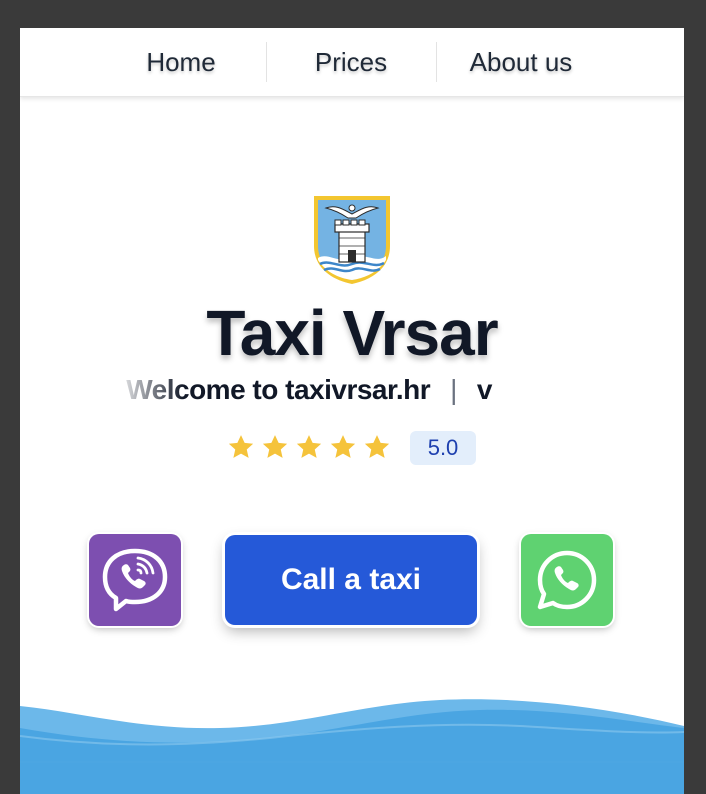 This screenshot has height=794, width=706. I want to click on nav-prices: Prices, so click(351, 62).